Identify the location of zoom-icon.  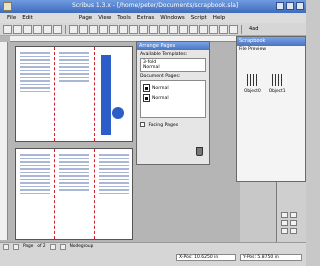
(173, 29).